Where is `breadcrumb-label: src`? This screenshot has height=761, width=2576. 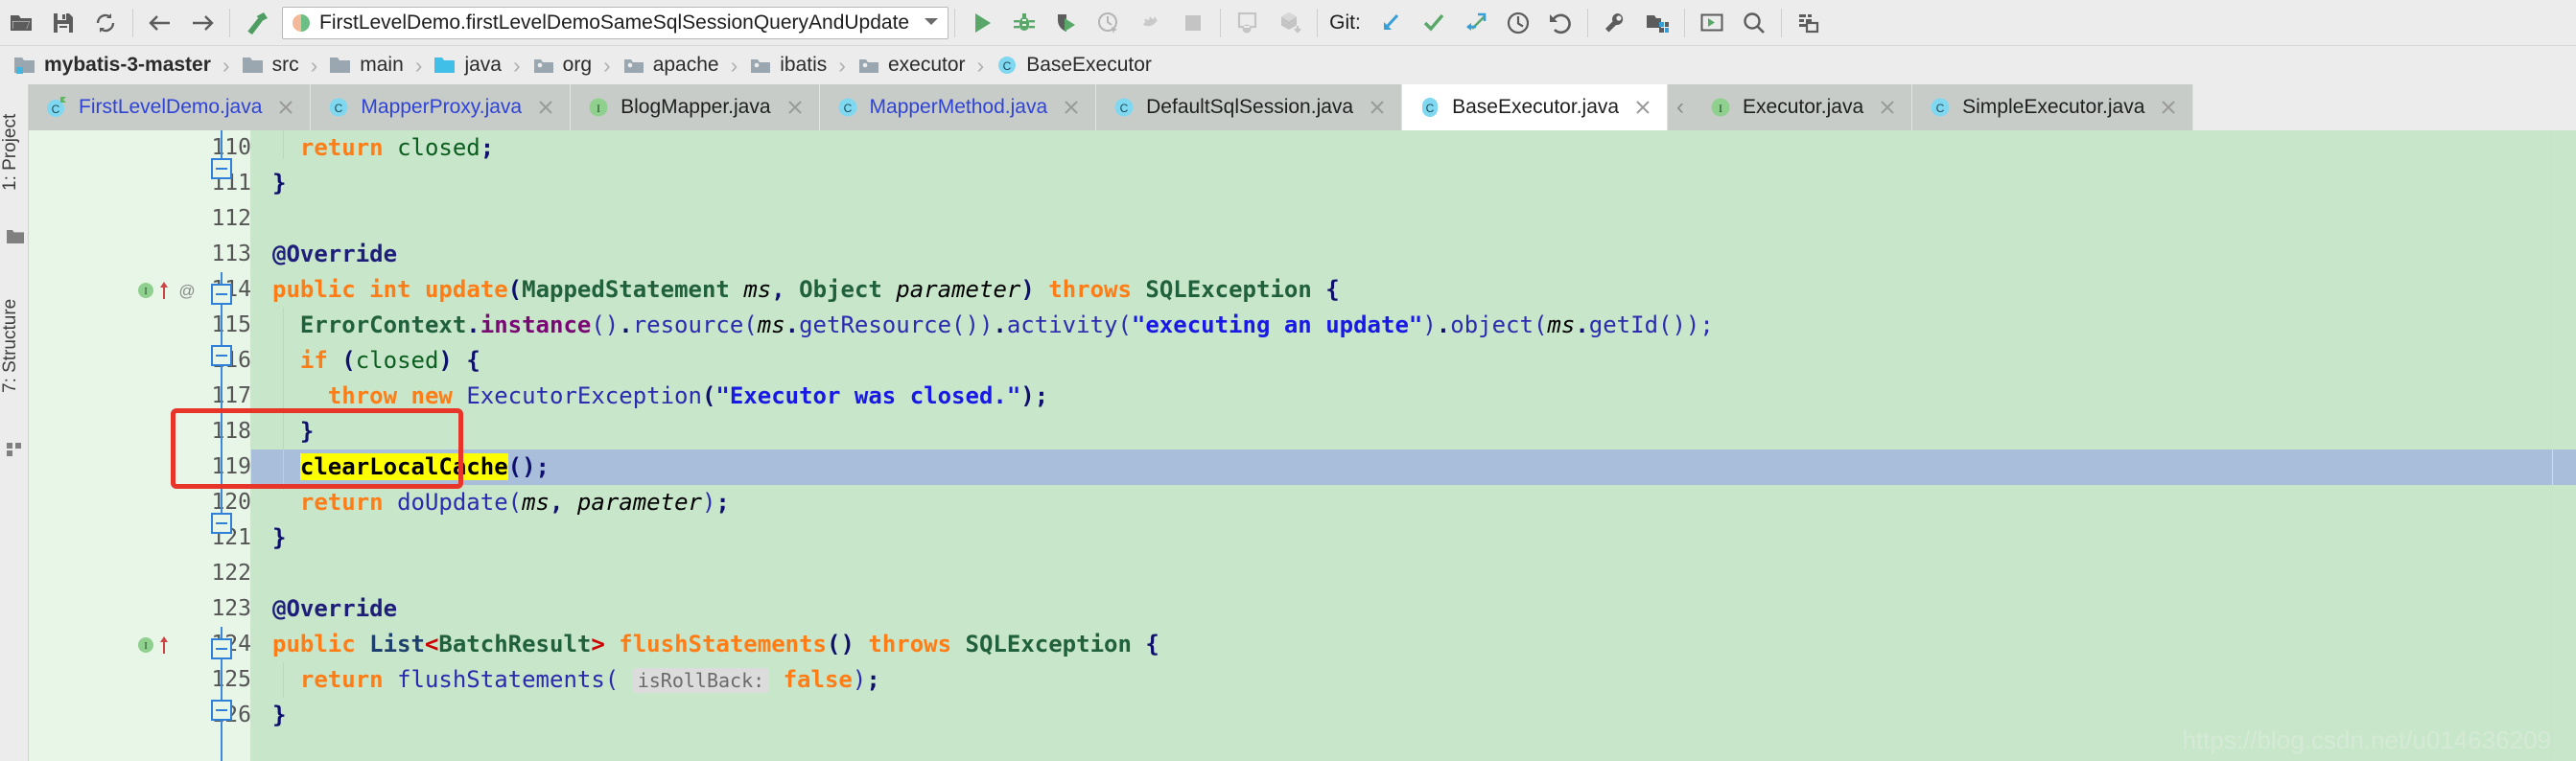 breadcrumb-label: src is located at coordinates (285, 65).